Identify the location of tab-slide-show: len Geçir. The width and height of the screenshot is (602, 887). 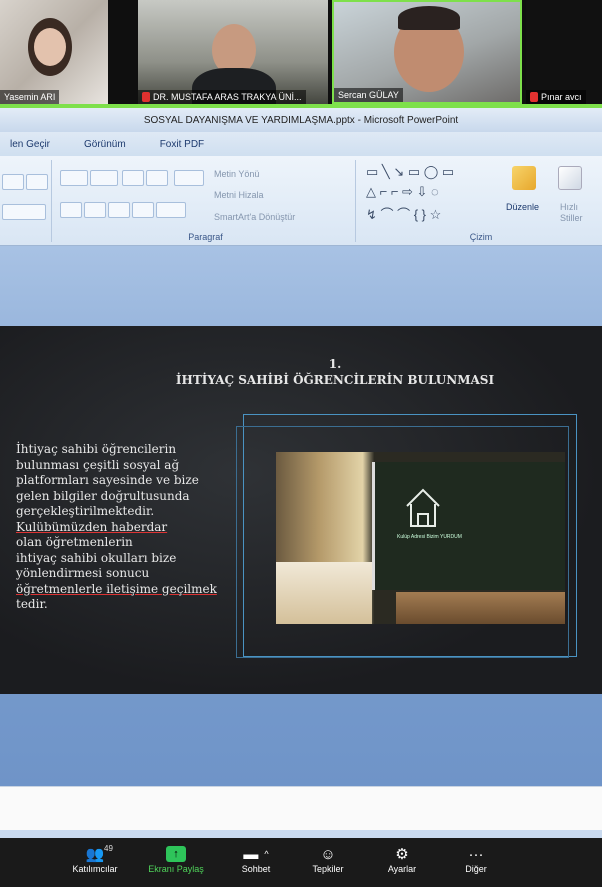
(30, 144).